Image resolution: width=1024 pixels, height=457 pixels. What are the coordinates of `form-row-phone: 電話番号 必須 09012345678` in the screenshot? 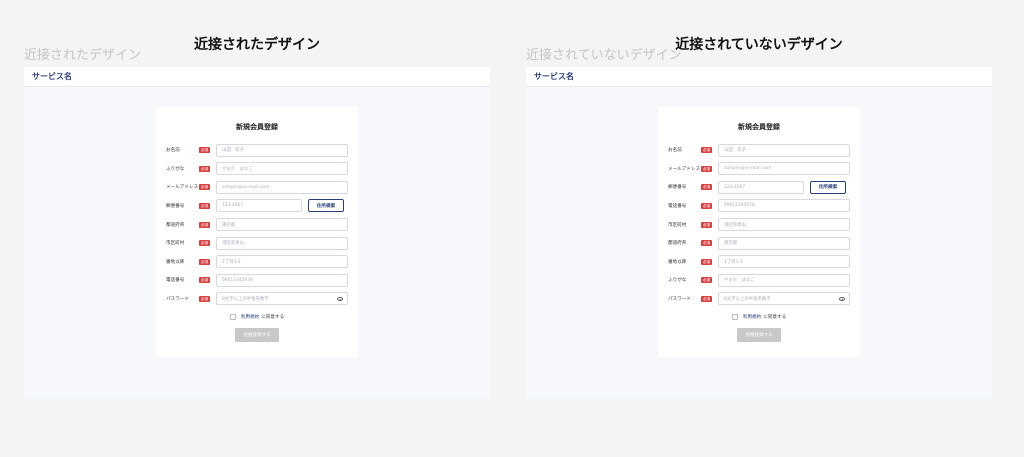 It's located at (759, 206).